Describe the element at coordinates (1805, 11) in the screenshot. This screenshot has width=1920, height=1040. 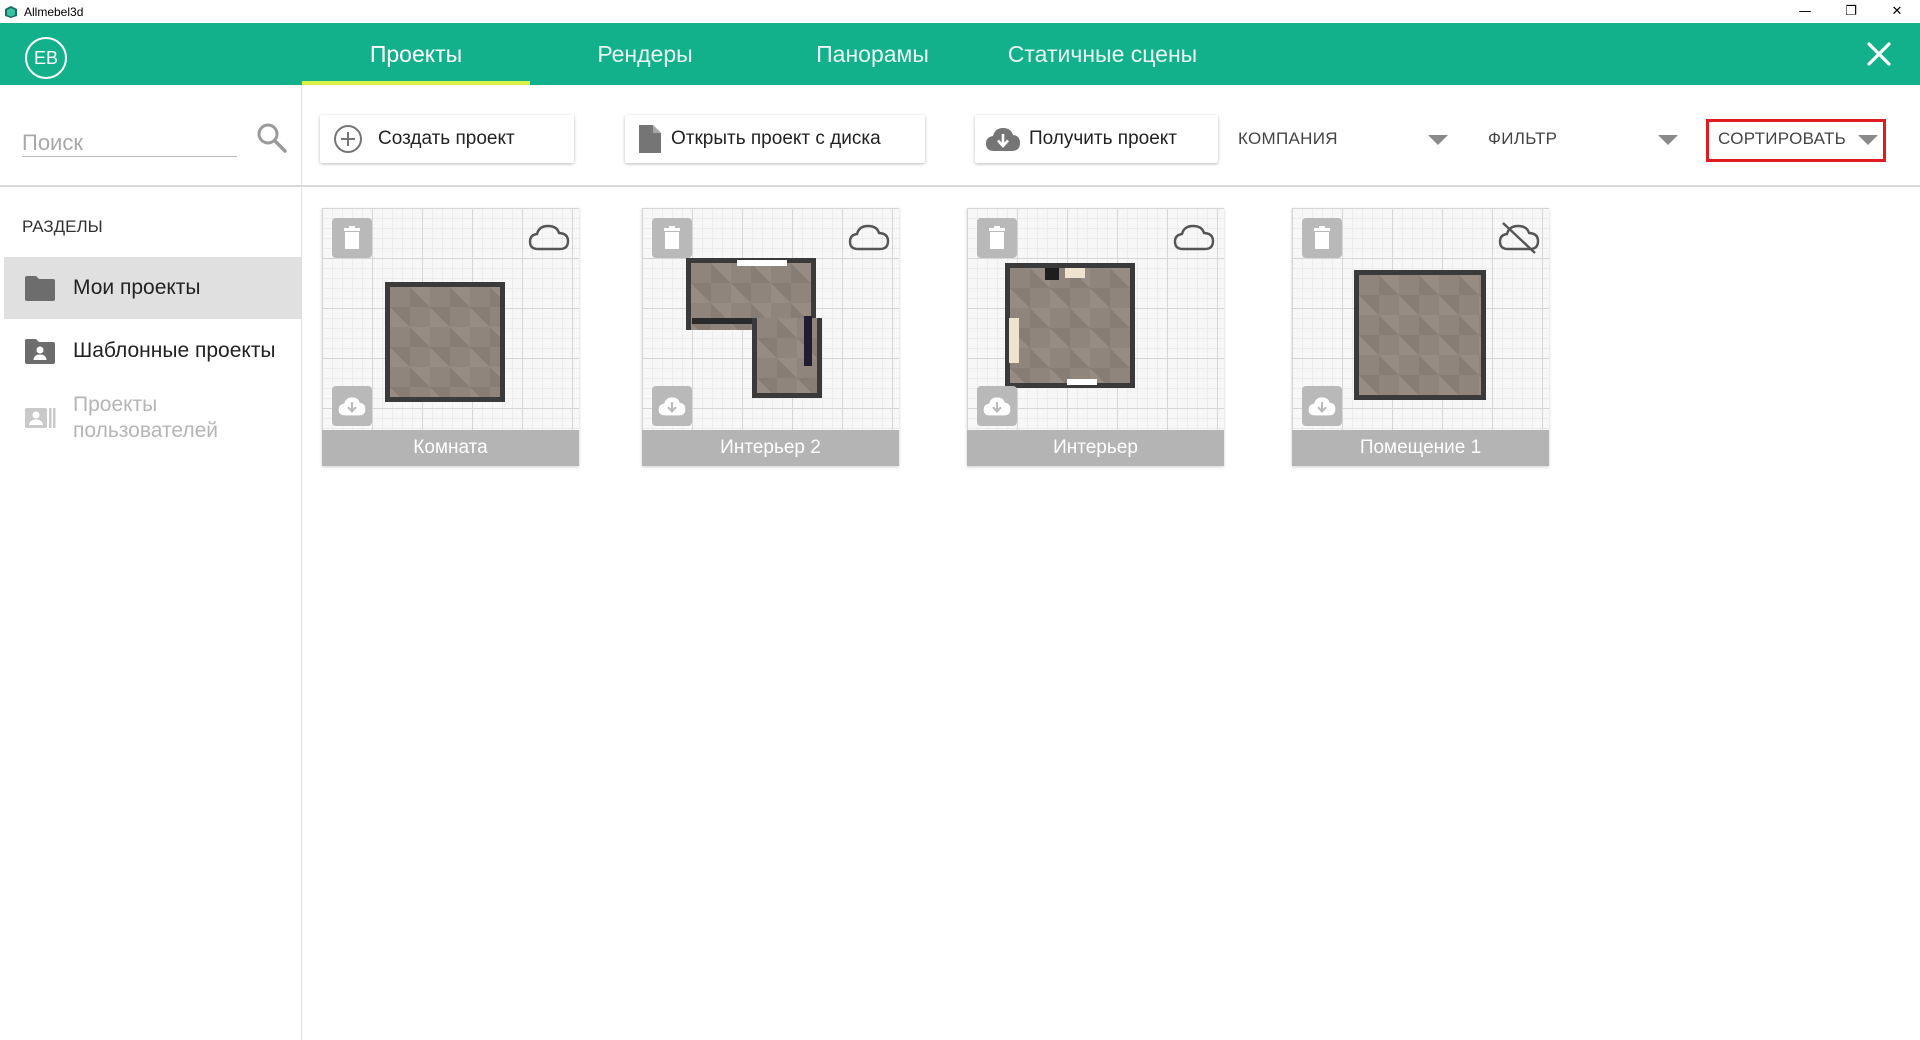
I see `minimize-button: —` at that location.